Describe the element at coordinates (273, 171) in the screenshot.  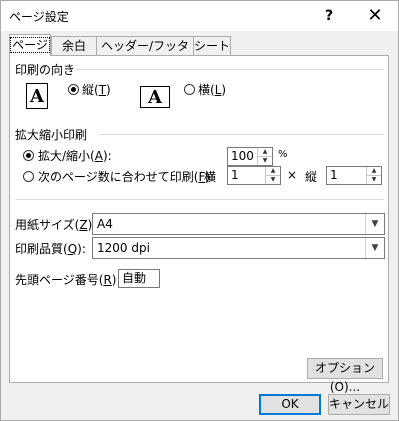
I see `wide-up-arrow-icon: ▲` at that location.